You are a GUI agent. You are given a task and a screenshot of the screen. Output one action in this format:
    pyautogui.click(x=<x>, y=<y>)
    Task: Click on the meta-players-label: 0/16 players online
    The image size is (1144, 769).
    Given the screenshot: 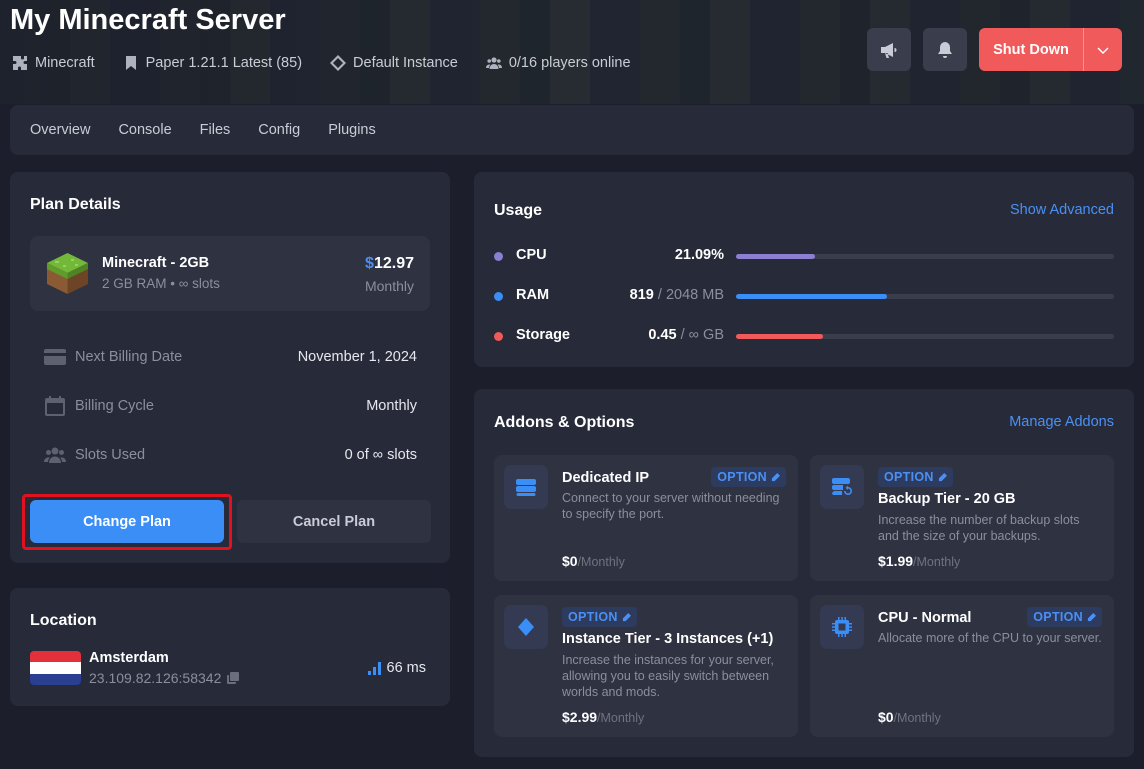 What is the action you would take?
    pyautogui.click(x=569, y=63)
    